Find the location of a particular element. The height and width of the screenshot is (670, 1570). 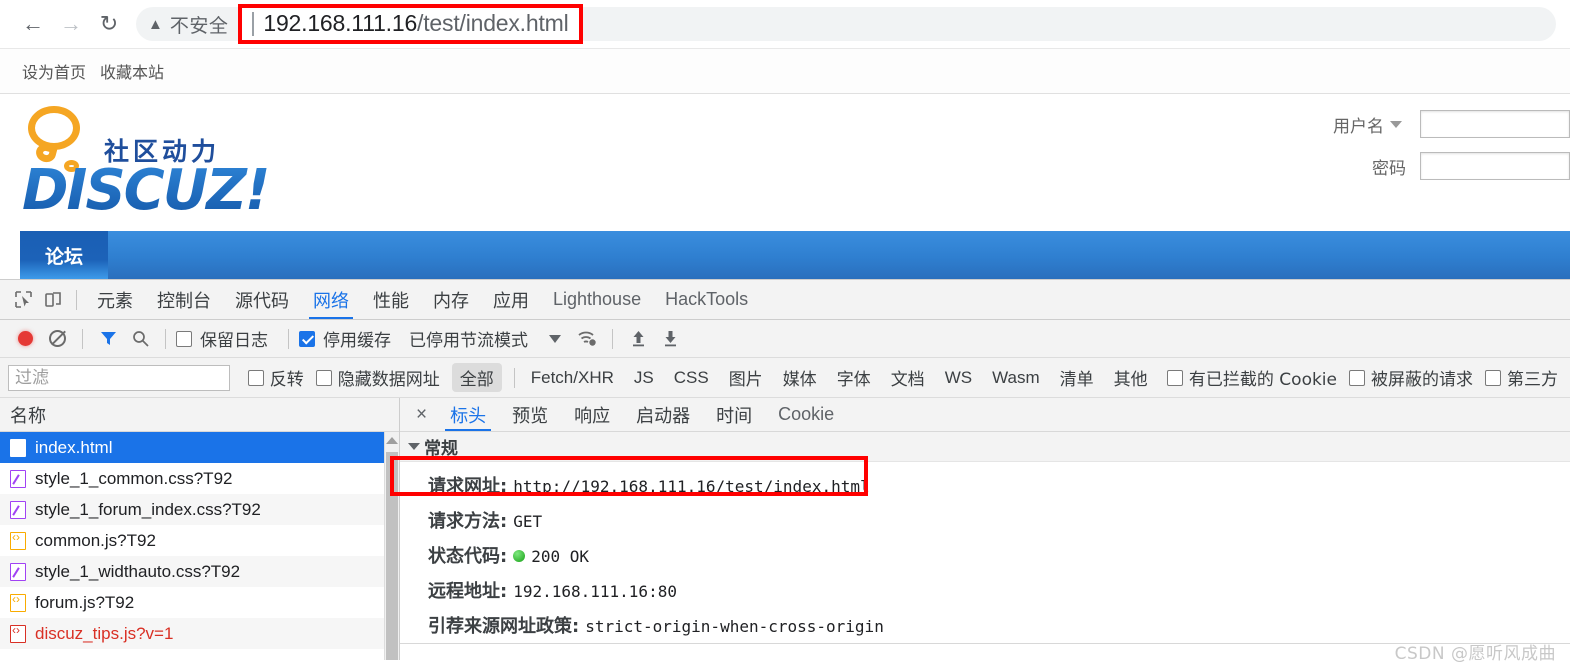

tab-sources: 源代码 is located at coordinates (262, 299).